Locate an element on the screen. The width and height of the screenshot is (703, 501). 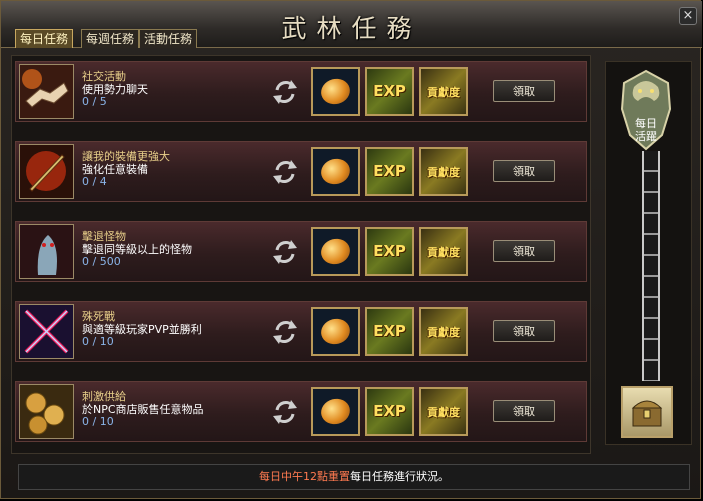
quest-row: 擊退怪物 擊退同等級以上的怪物 0 / 500 EXP 貢獻度 領取 is located at coordinates (301, 251).